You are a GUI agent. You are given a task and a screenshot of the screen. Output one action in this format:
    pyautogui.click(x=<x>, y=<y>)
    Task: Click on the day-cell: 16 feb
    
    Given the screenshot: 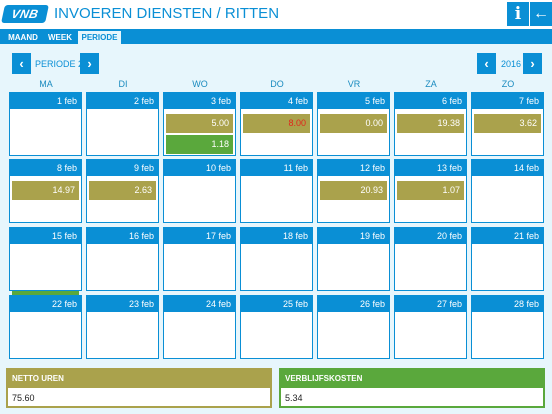 What is the action you would take?
    pyautogui.click(x=122, y=259)
    